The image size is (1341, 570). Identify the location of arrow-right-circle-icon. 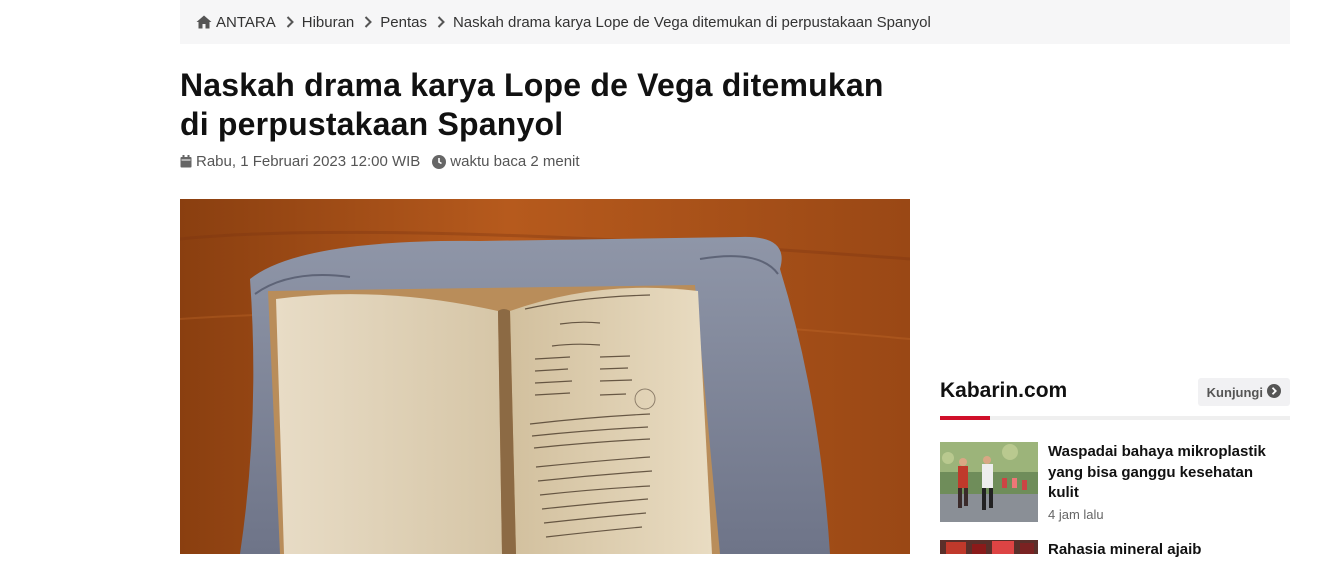
(1272, 392).